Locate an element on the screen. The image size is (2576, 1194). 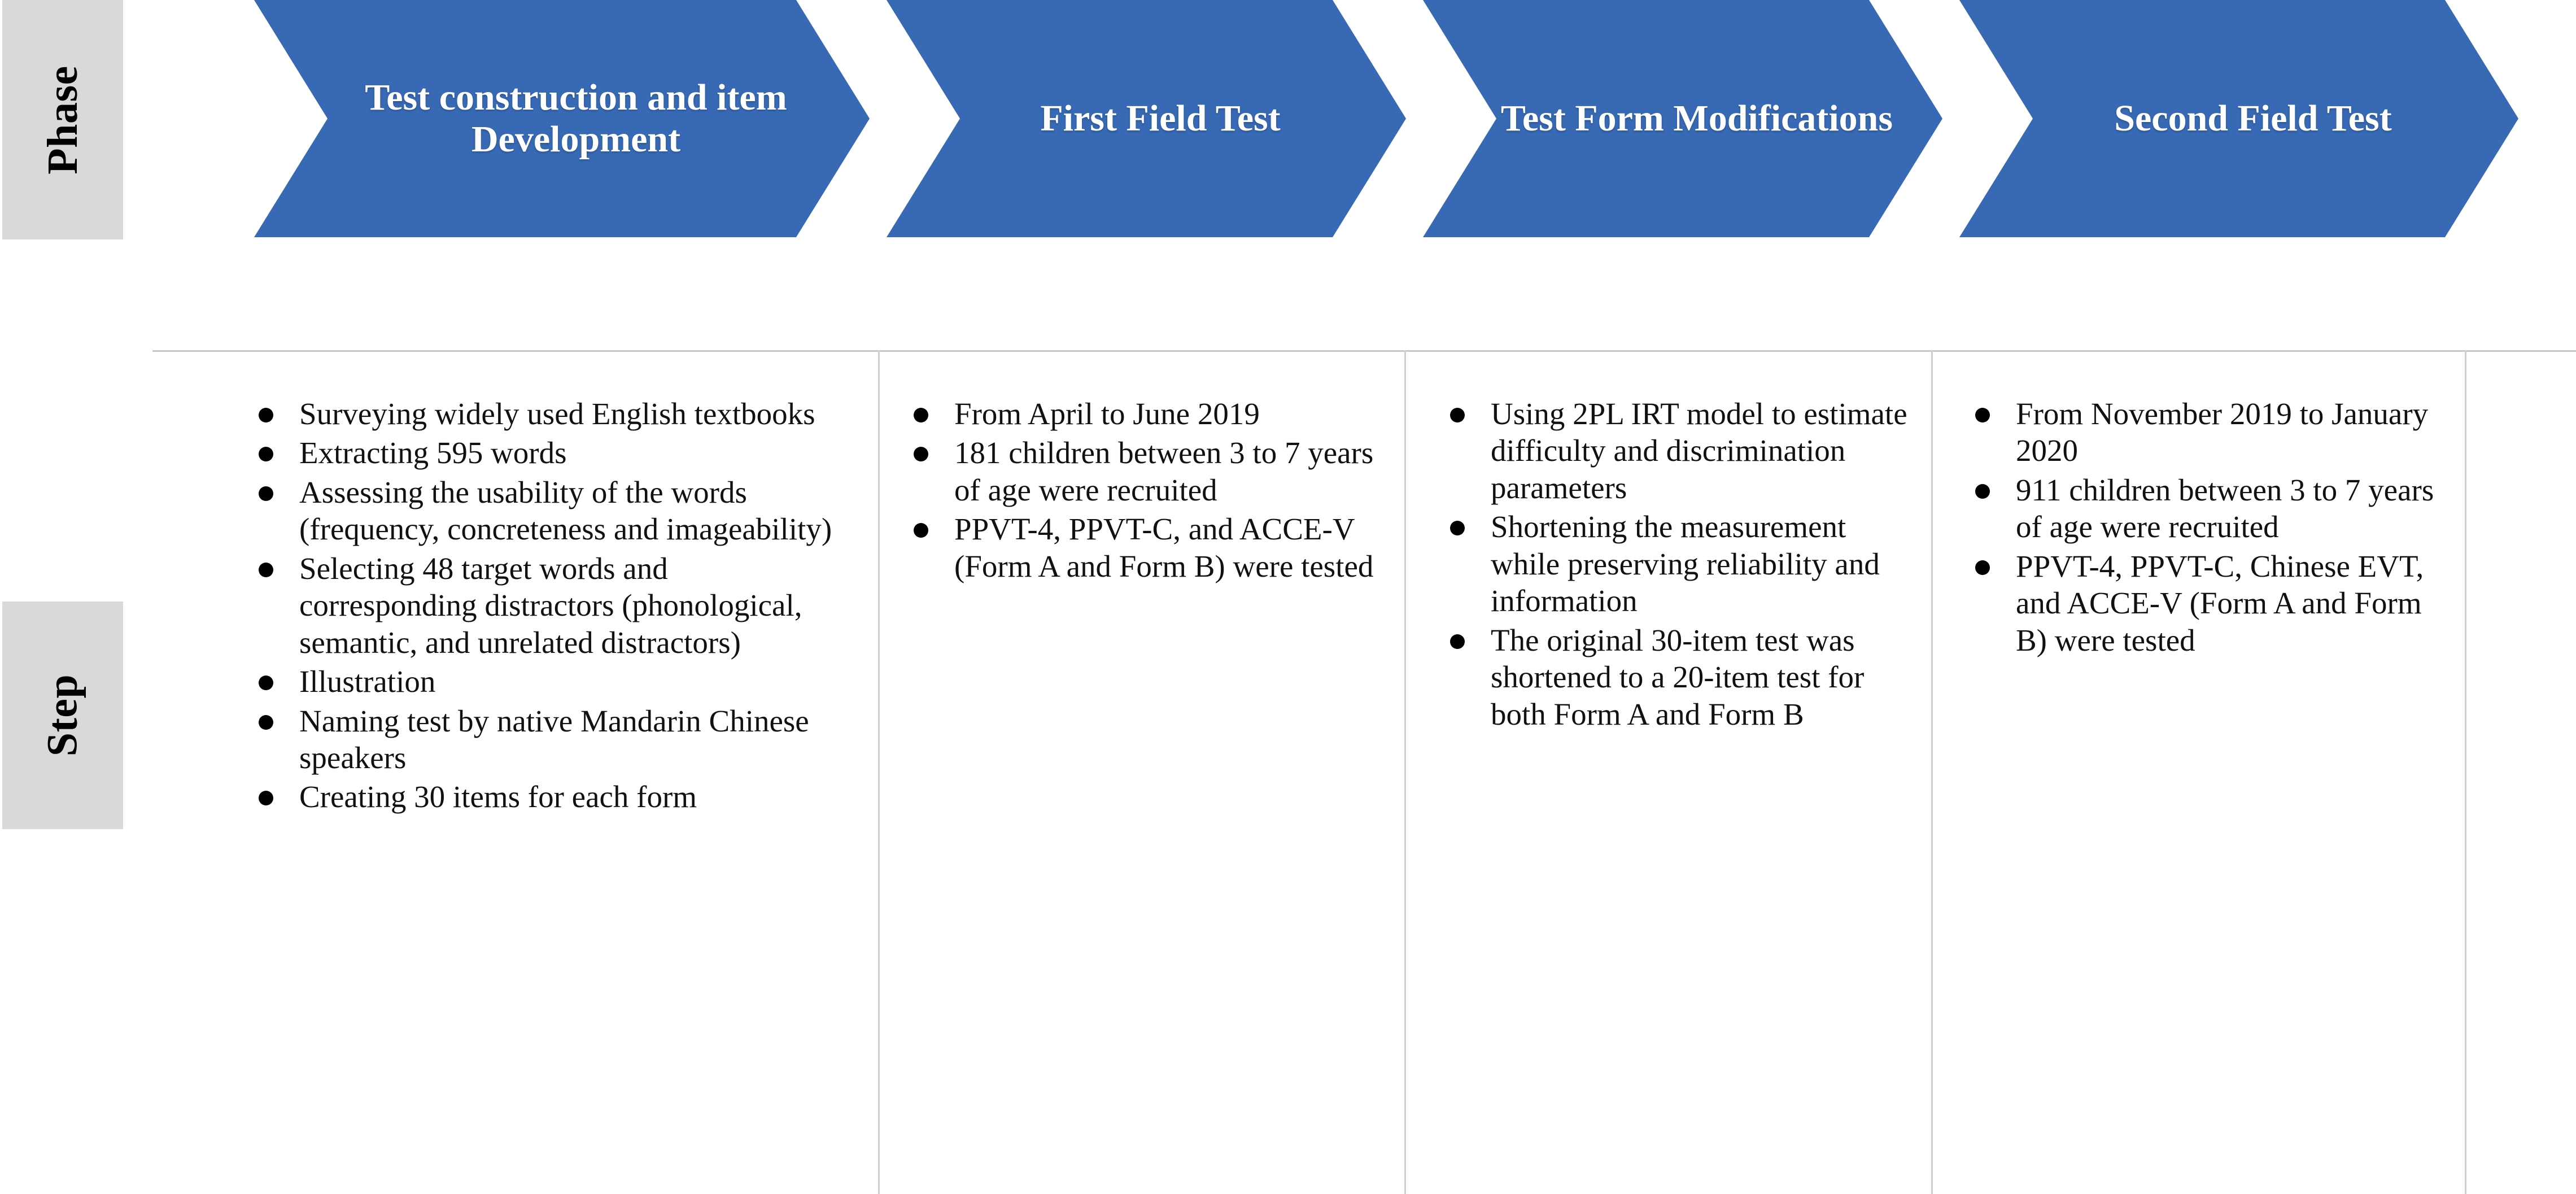
step-row-label-text: Step is located at coordinates (62, 716).